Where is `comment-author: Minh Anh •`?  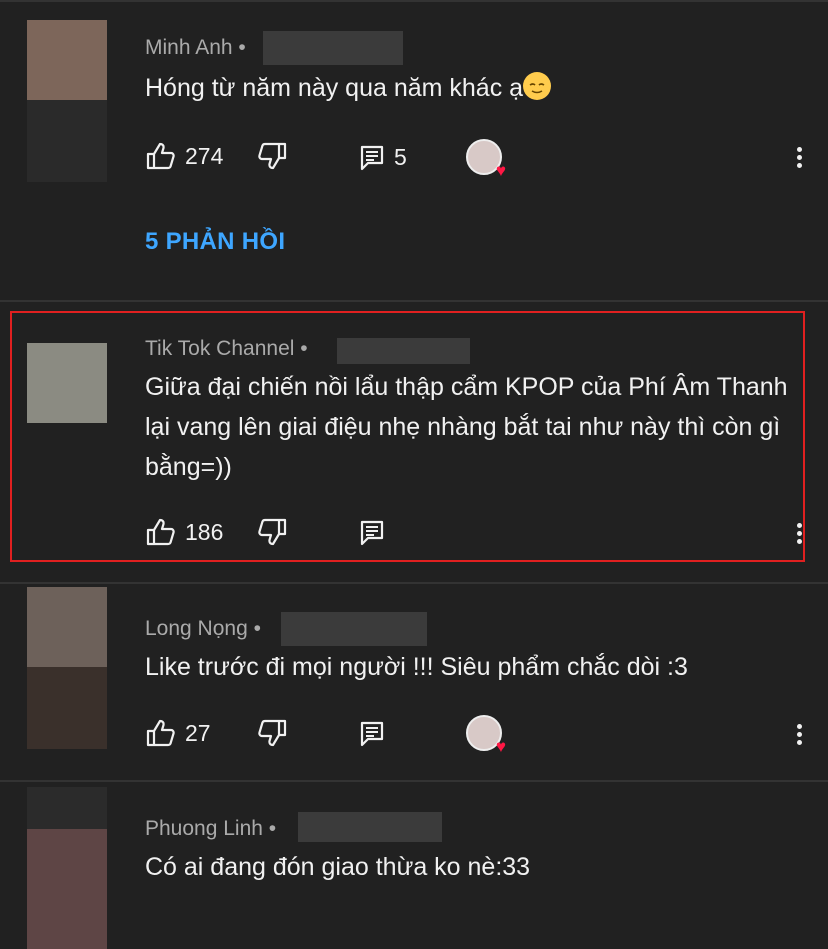 comment-author: Minh Anh • is located at coordinates (195, 48).